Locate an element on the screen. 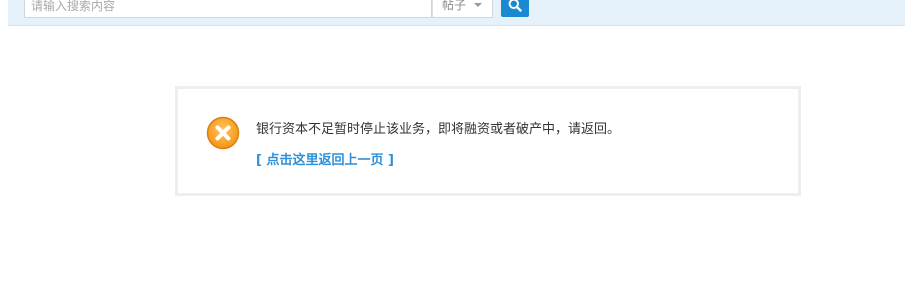 The height and width of the screenshot is (307, 905). chevron-down-icon is located at coordinates (478, 5).